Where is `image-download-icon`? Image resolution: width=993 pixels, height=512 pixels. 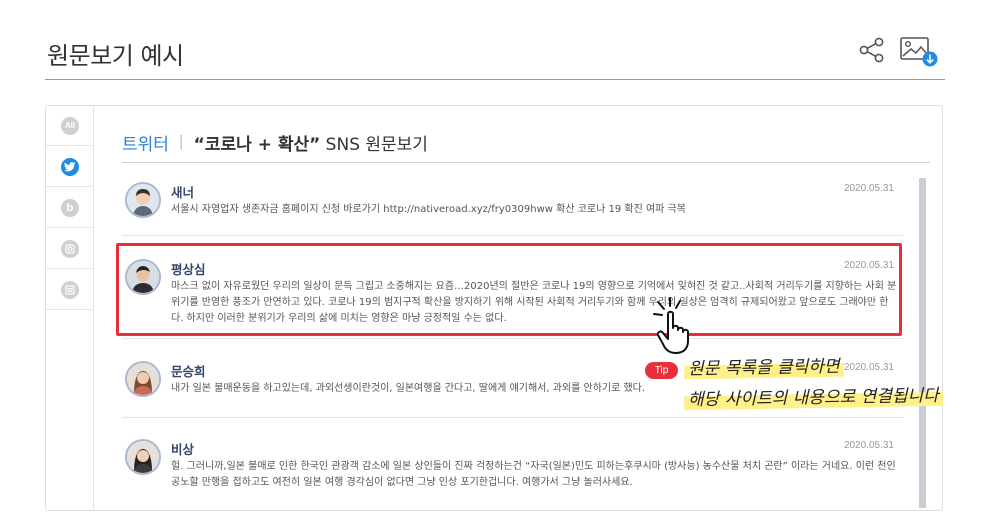 image-download-icon is located at coordinates (920, 52).